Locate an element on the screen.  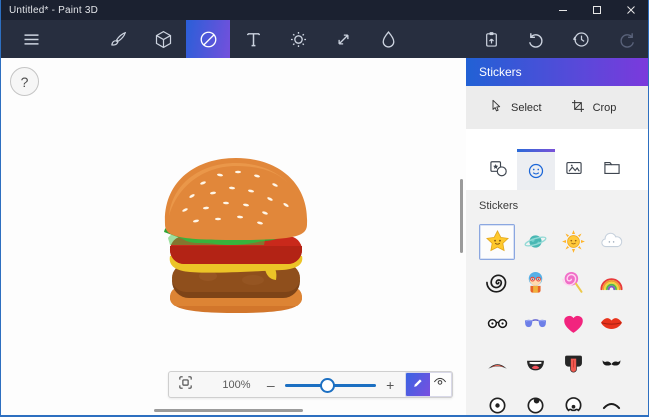
history-icon is located at coordinates (581, 39).